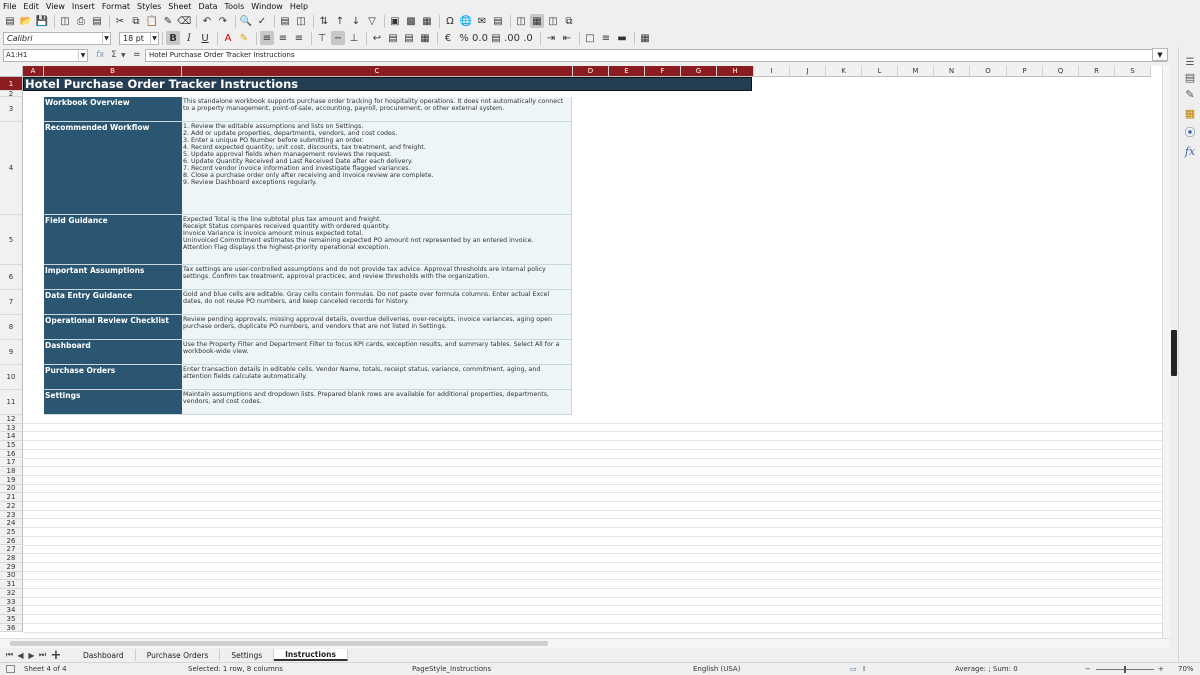 The height and width of the screenshot is (675, 1200). I want to click on italic-icon: I, so click(189, 38).